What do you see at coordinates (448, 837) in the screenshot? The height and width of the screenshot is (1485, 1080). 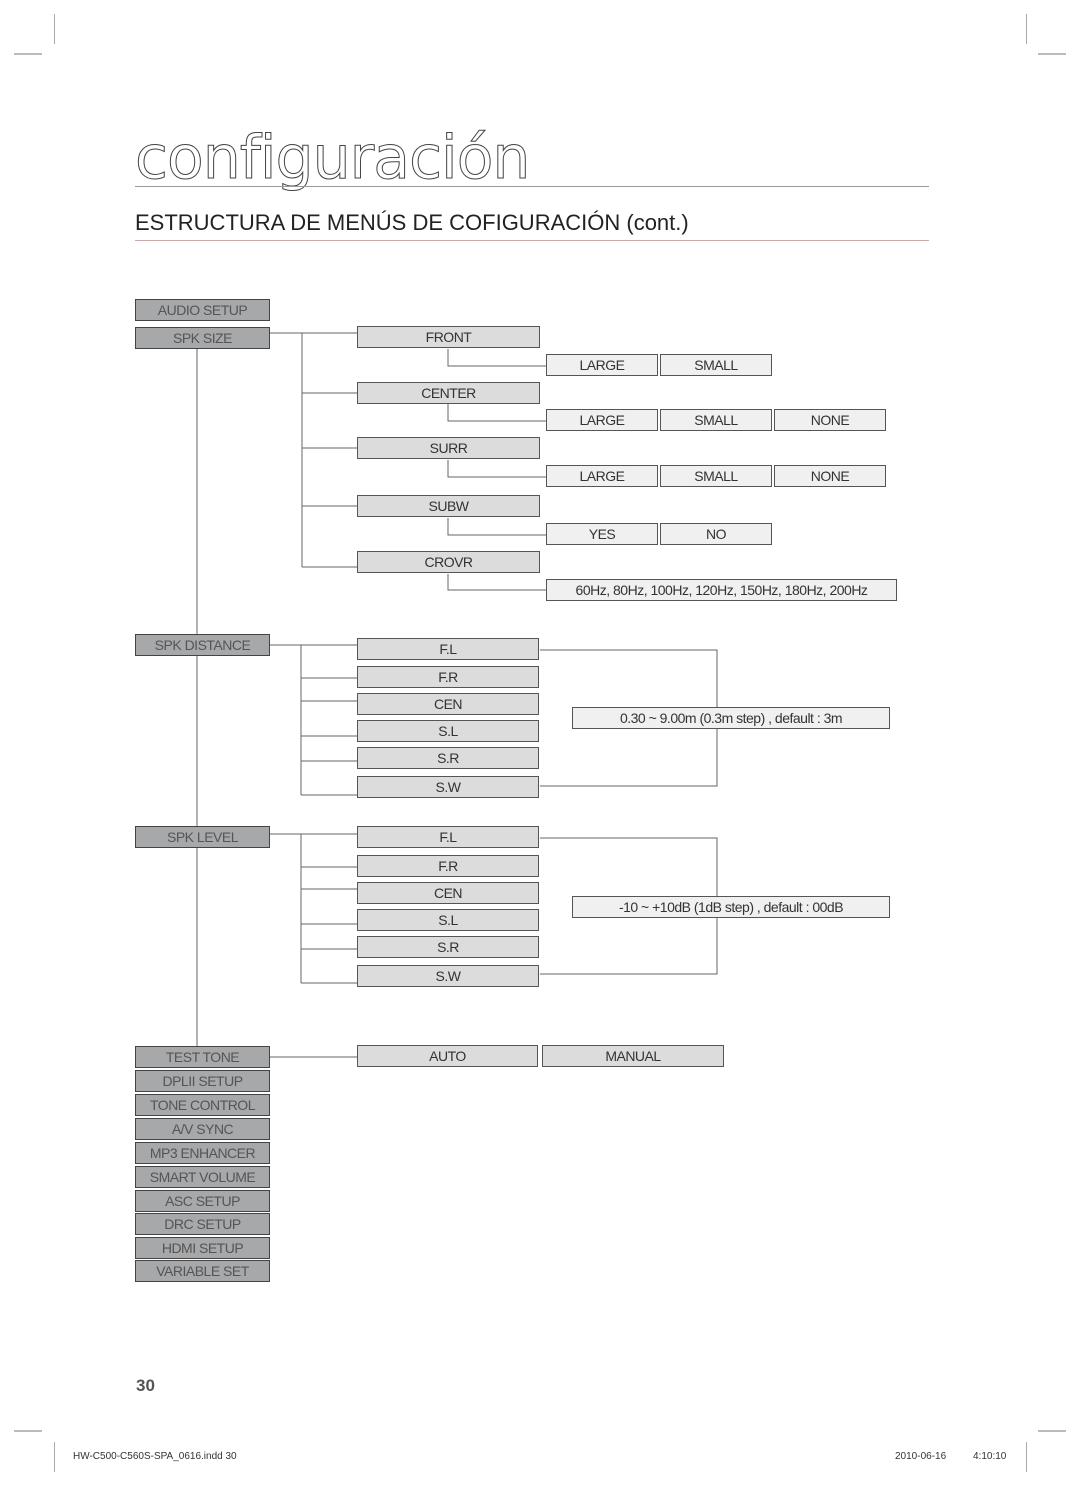 I see `spk-level-item: F.L` at bounding box center [448, 837].